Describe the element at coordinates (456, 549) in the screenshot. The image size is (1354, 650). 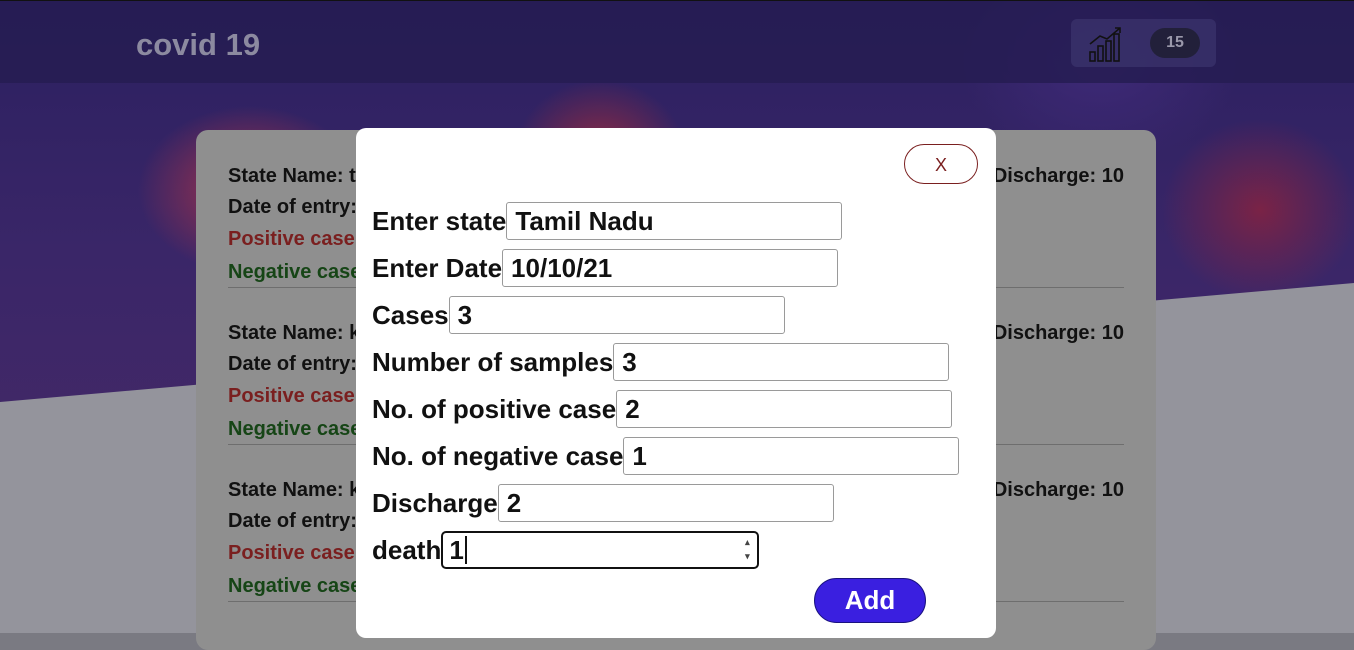
I see `death-value: 1` at that location.